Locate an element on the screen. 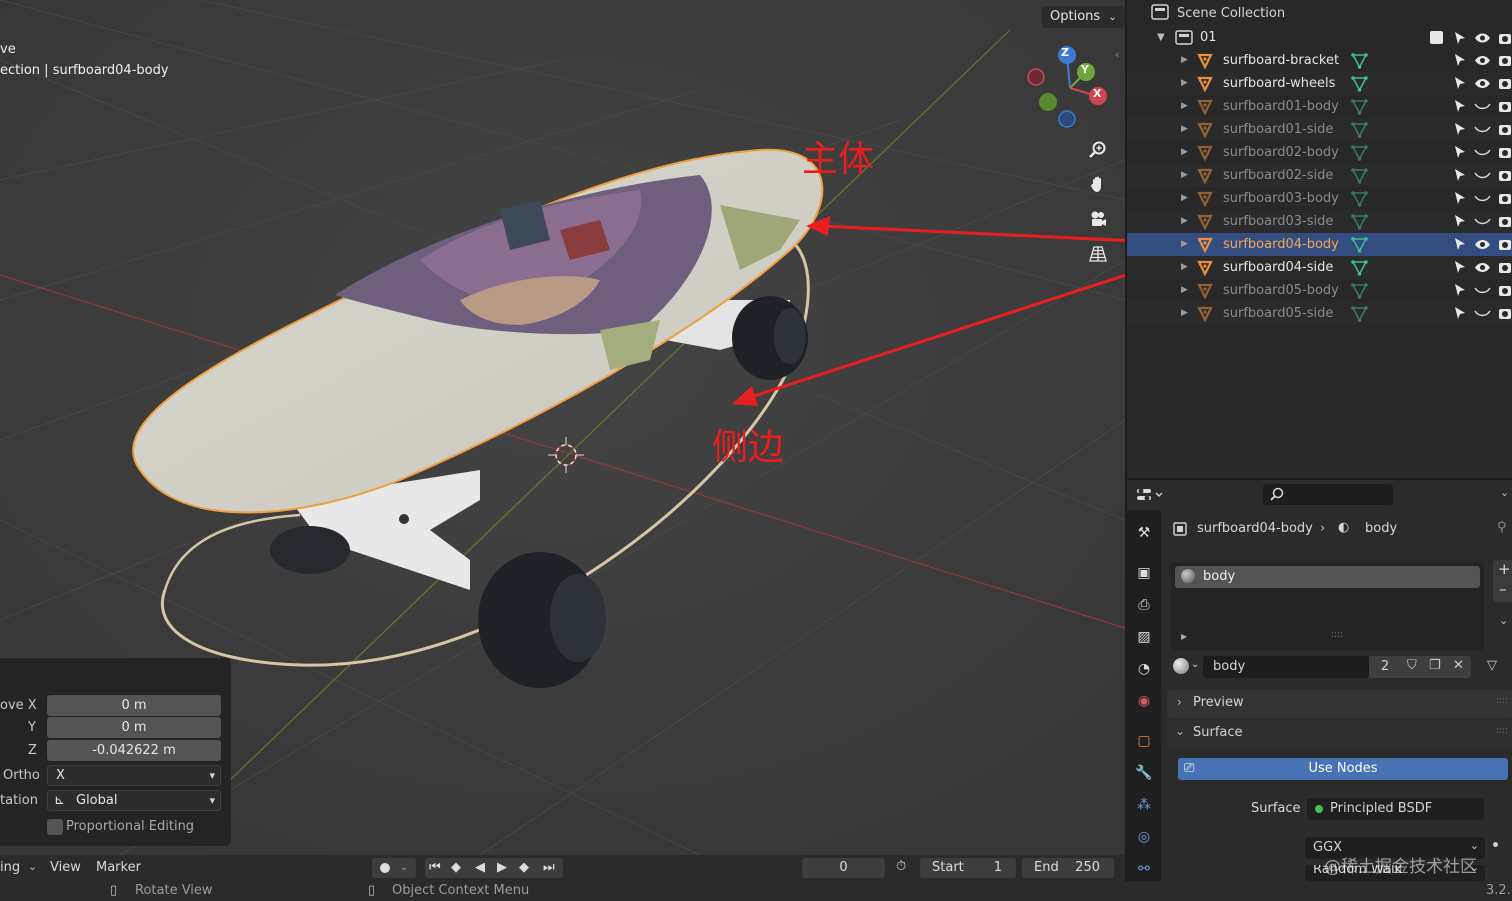 This screenshot has height=901, width=1512. outliner-row: ▶ surfboard05-side is located at coordinates (1319, 313).